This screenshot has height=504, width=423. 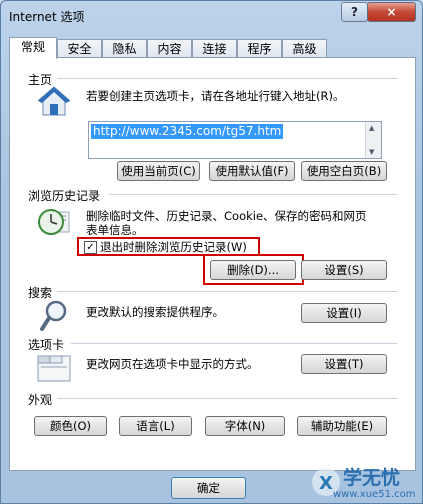 I want to click on scroll-down-icon: ▼, so click(x=371, y=152).